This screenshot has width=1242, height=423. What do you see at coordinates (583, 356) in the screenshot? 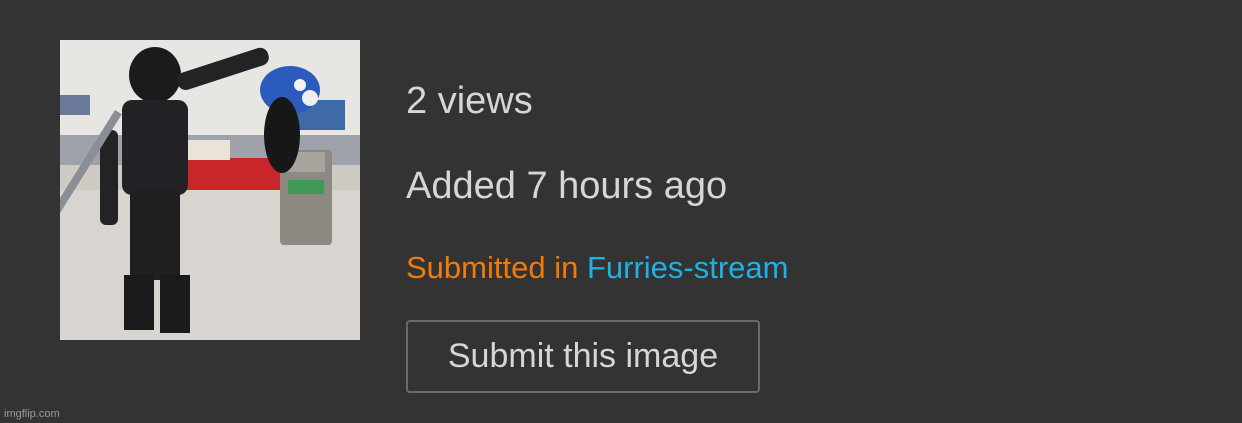
I see `submit-image-button: Submit this image` at bounding box center [583, 356].